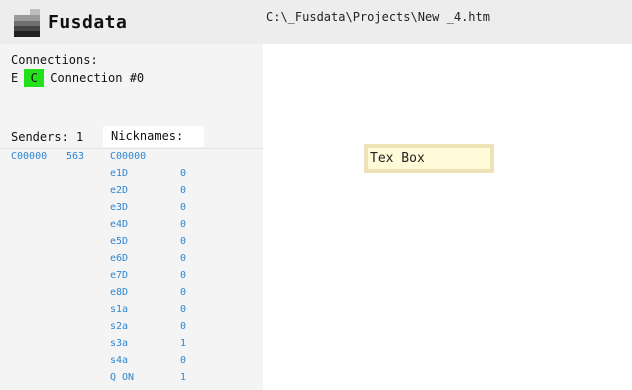 The height and width of the screenshot is (390, 632). I want to click on divider, so click(131, 148).